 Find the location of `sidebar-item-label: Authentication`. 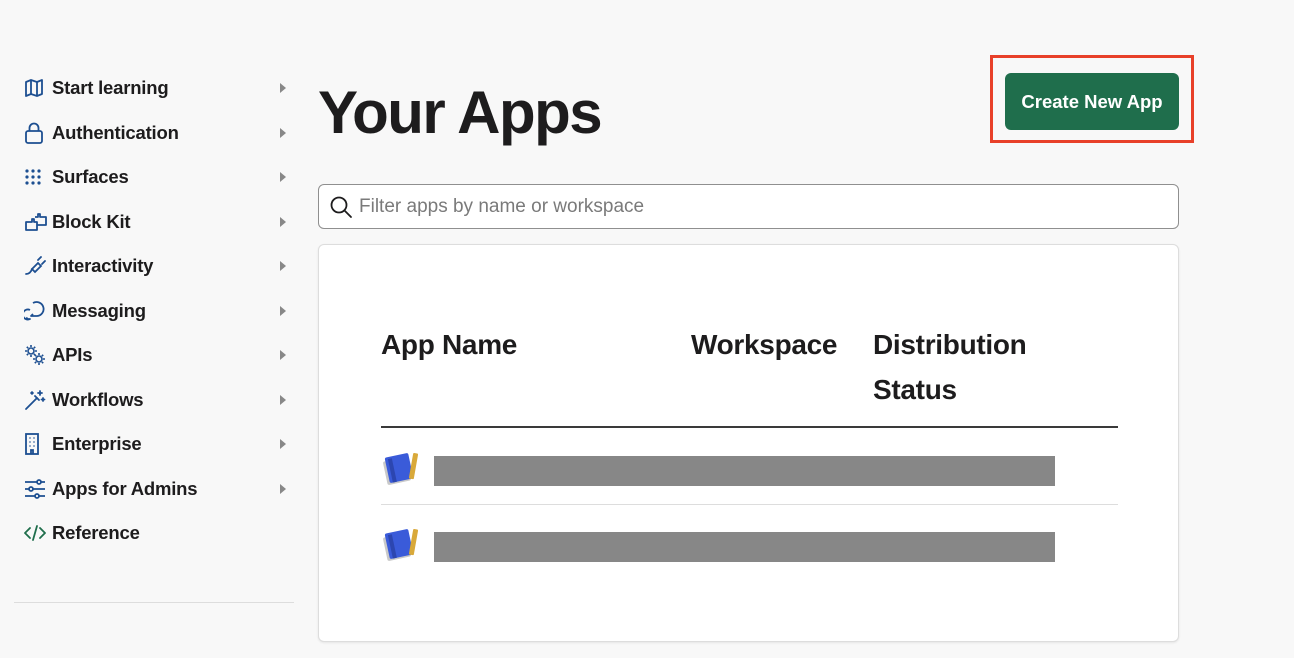

sidebar-item-label: Authentication is located at coordinates (115, 132).